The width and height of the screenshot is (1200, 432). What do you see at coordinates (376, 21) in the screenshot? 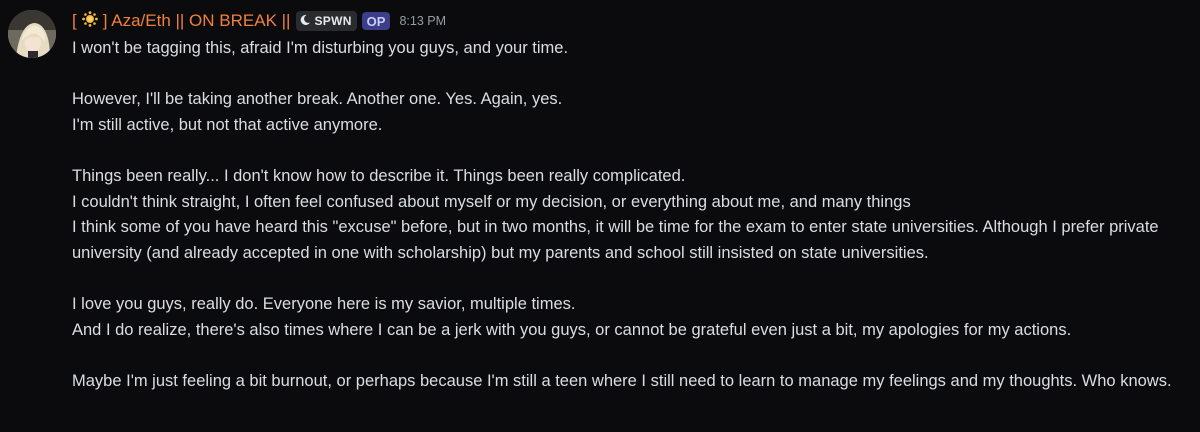
I see `op-badge: OP` at bounding box center [376, 21].